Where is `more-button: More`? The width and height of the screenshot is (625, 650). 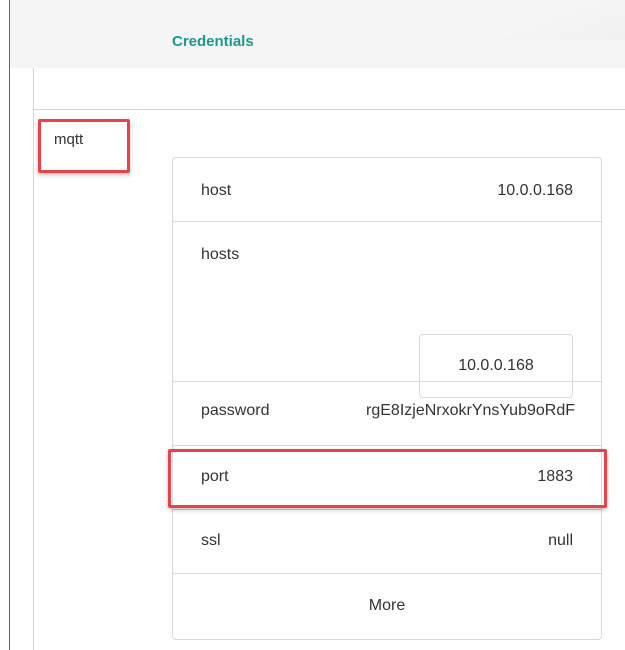 more-button: More is located at coordinates (387, 606).